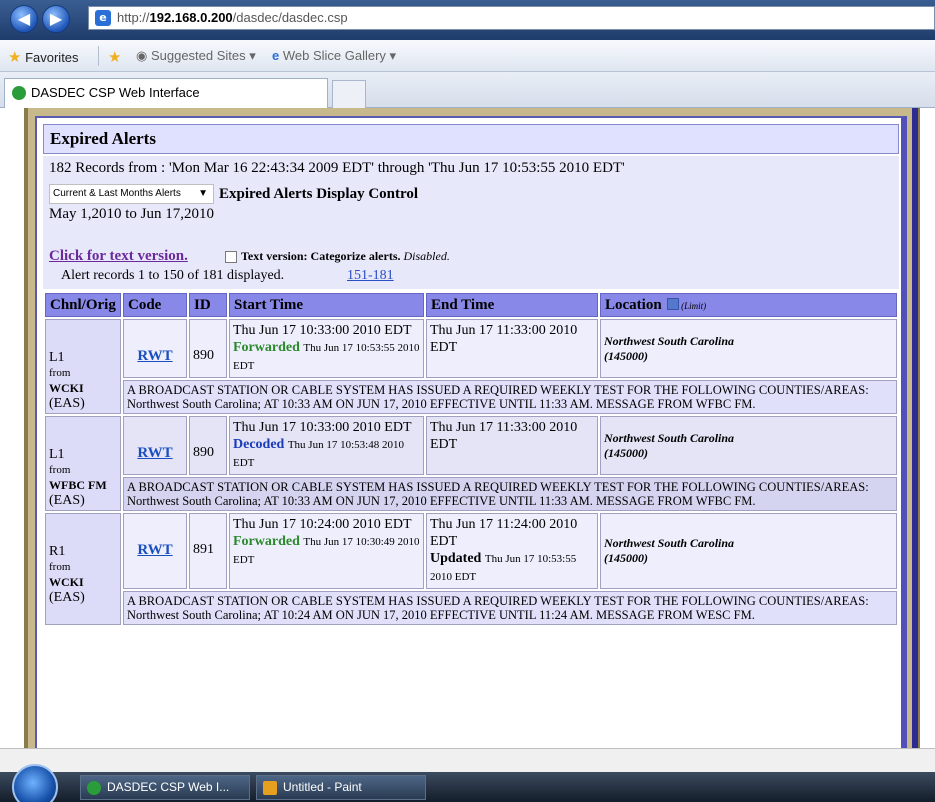  What do you see at coordinates (673, 303) in the screenshot?
I see `limit-checkbox` at bounding box center [673, 303].